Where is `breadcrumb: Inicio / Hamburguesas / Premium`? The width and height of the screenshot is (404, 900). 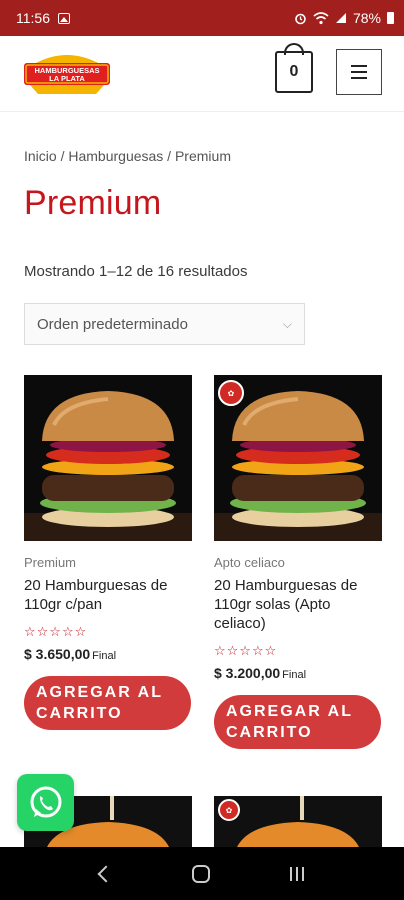 breadcrumb: Inicio / Hamburguesas / Premium is located at coordinates (127, 156).